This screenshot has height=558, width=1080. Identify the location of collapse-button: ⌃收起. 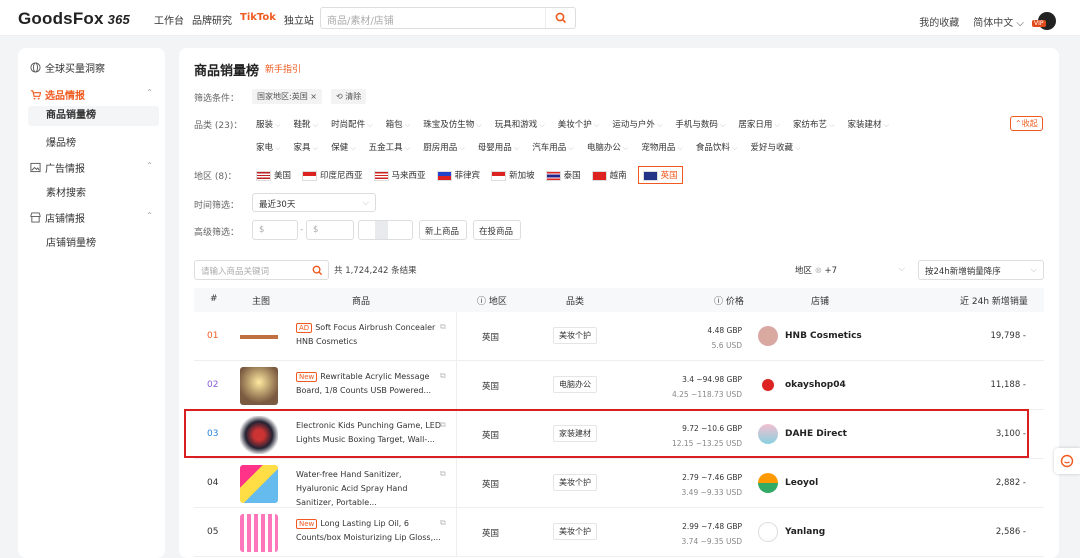
(1026, 123).